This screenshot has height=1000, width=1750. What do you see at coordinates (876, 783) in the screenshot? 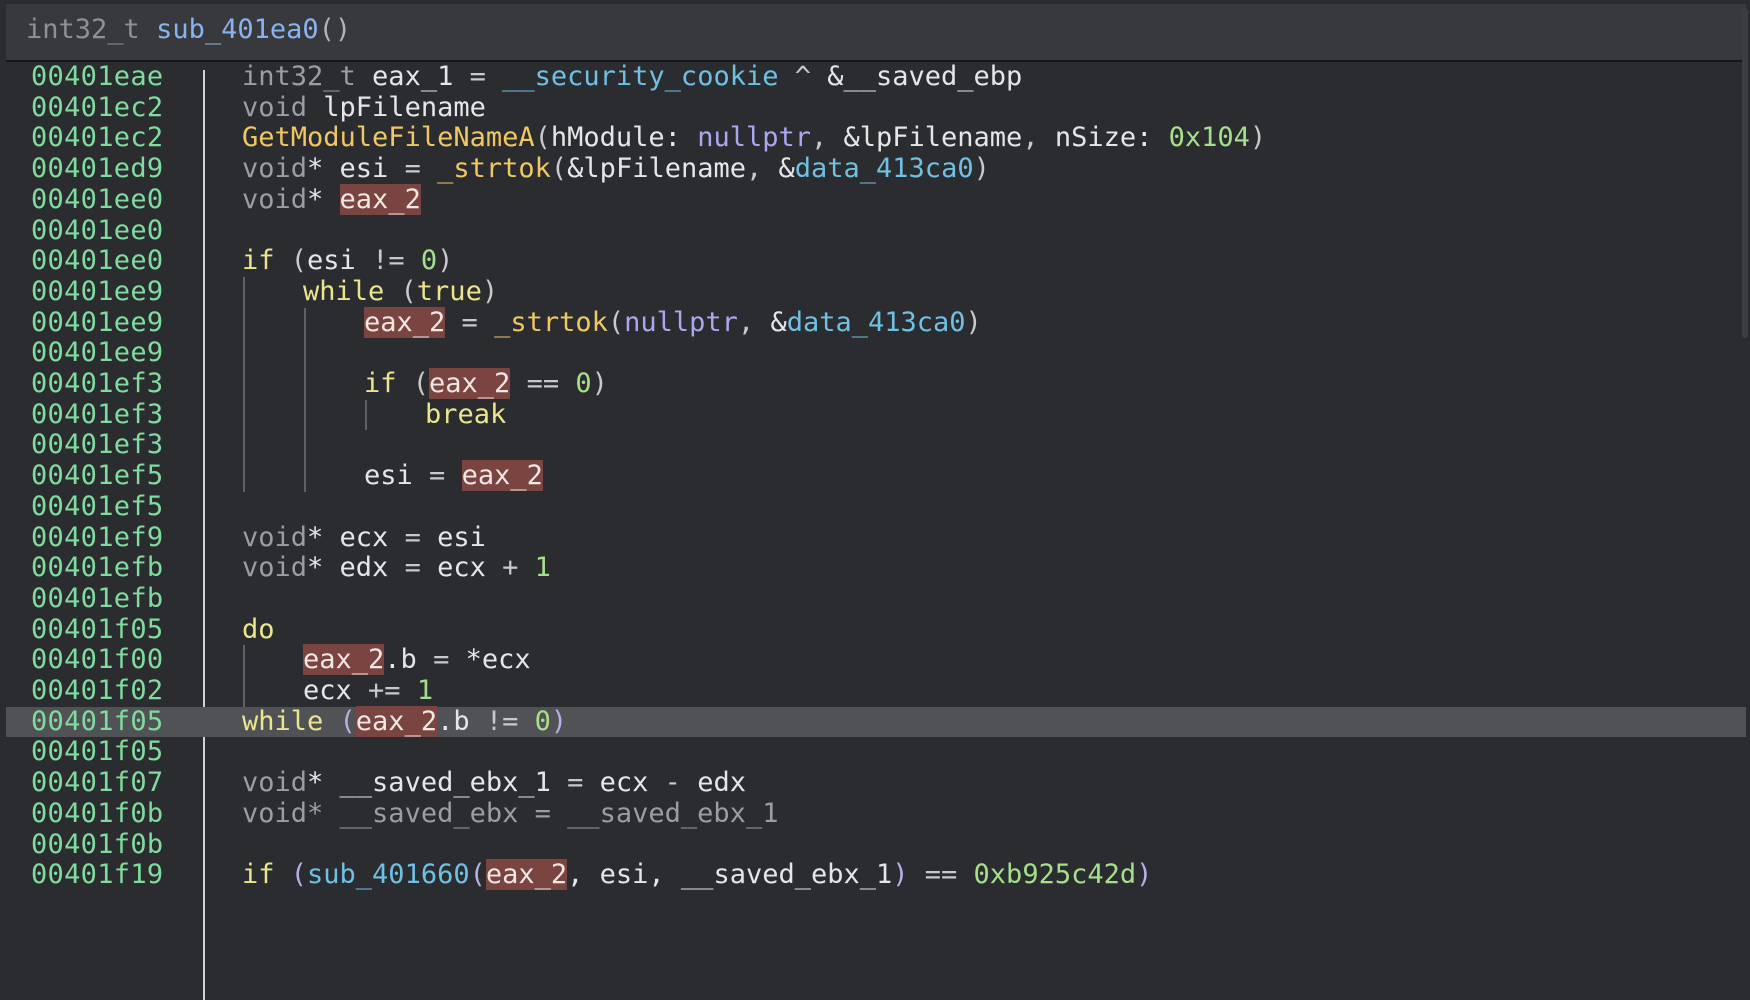
I see `code-line: 00401f07 void* __saved_ebx_1 = ecx - edx` at bounding box center [876, 783].